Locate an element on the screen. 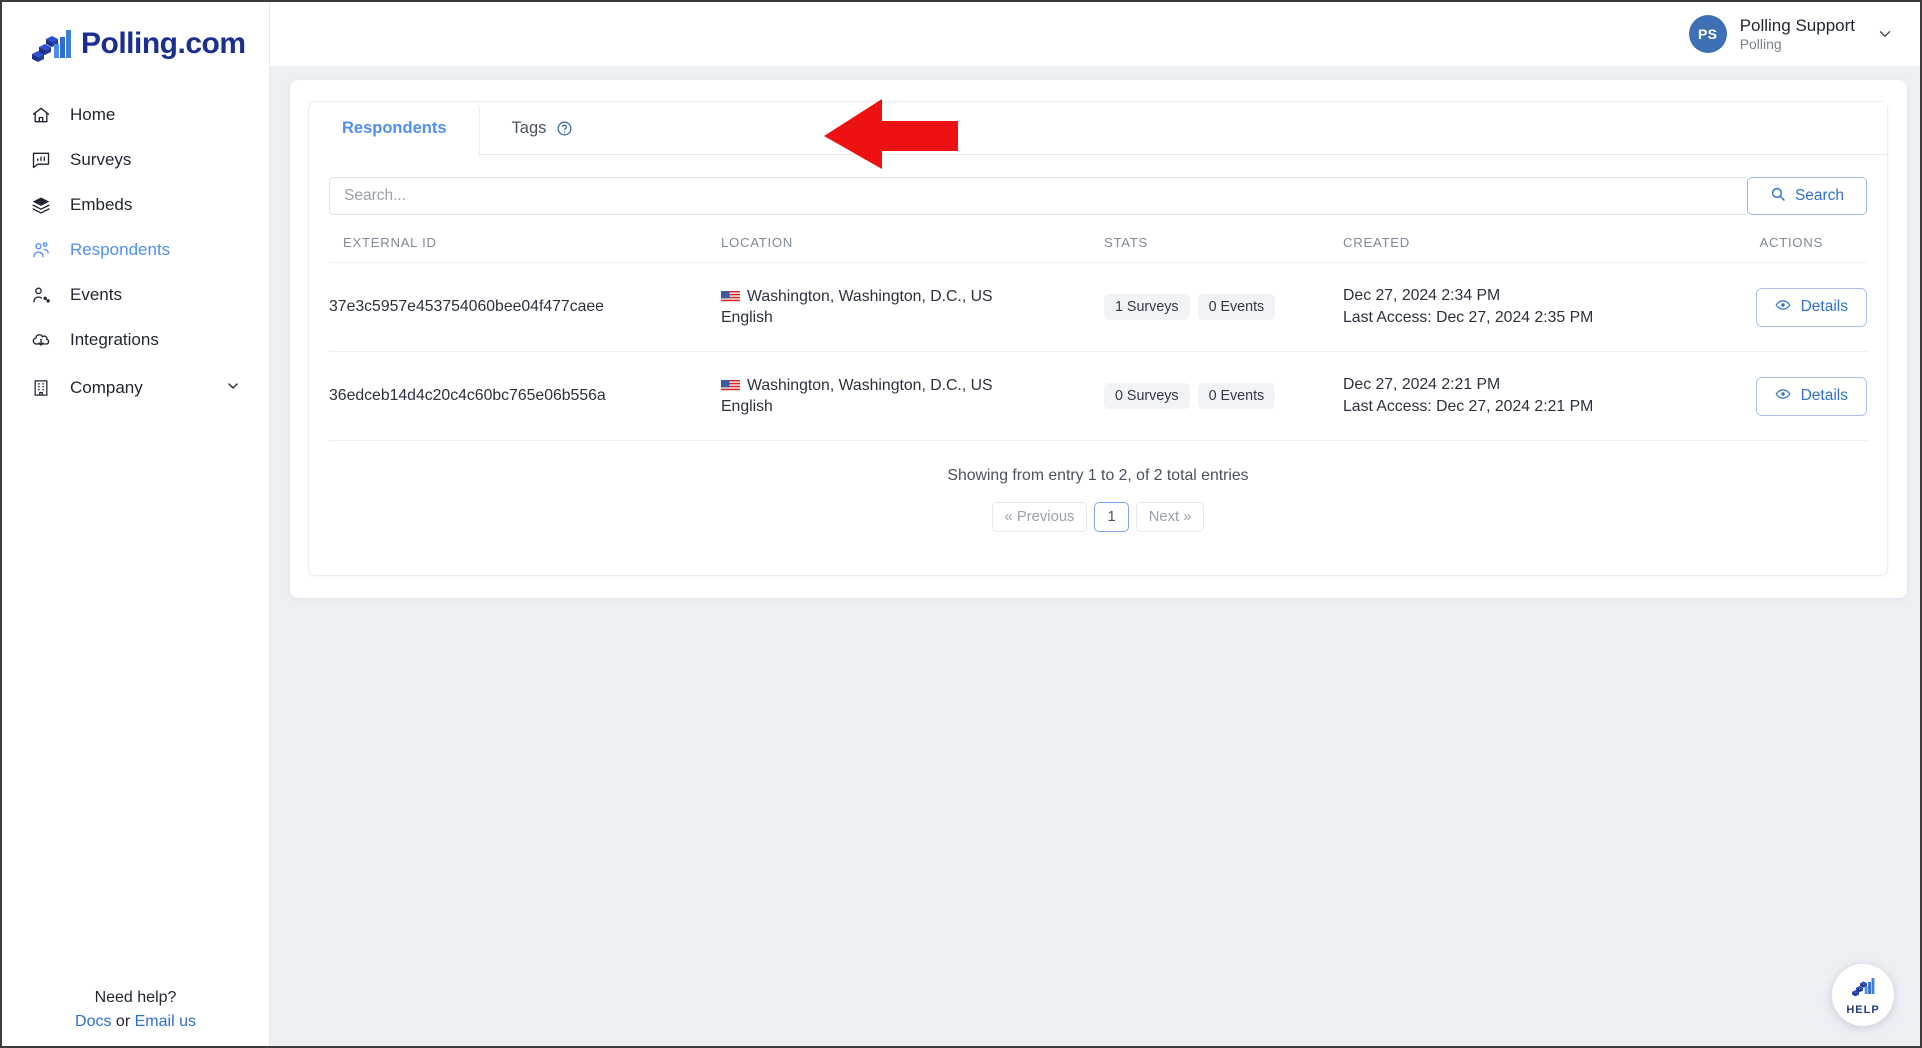  sidebar-footer: Need help? Docs or Email us is located at coordinates (135, 1016).